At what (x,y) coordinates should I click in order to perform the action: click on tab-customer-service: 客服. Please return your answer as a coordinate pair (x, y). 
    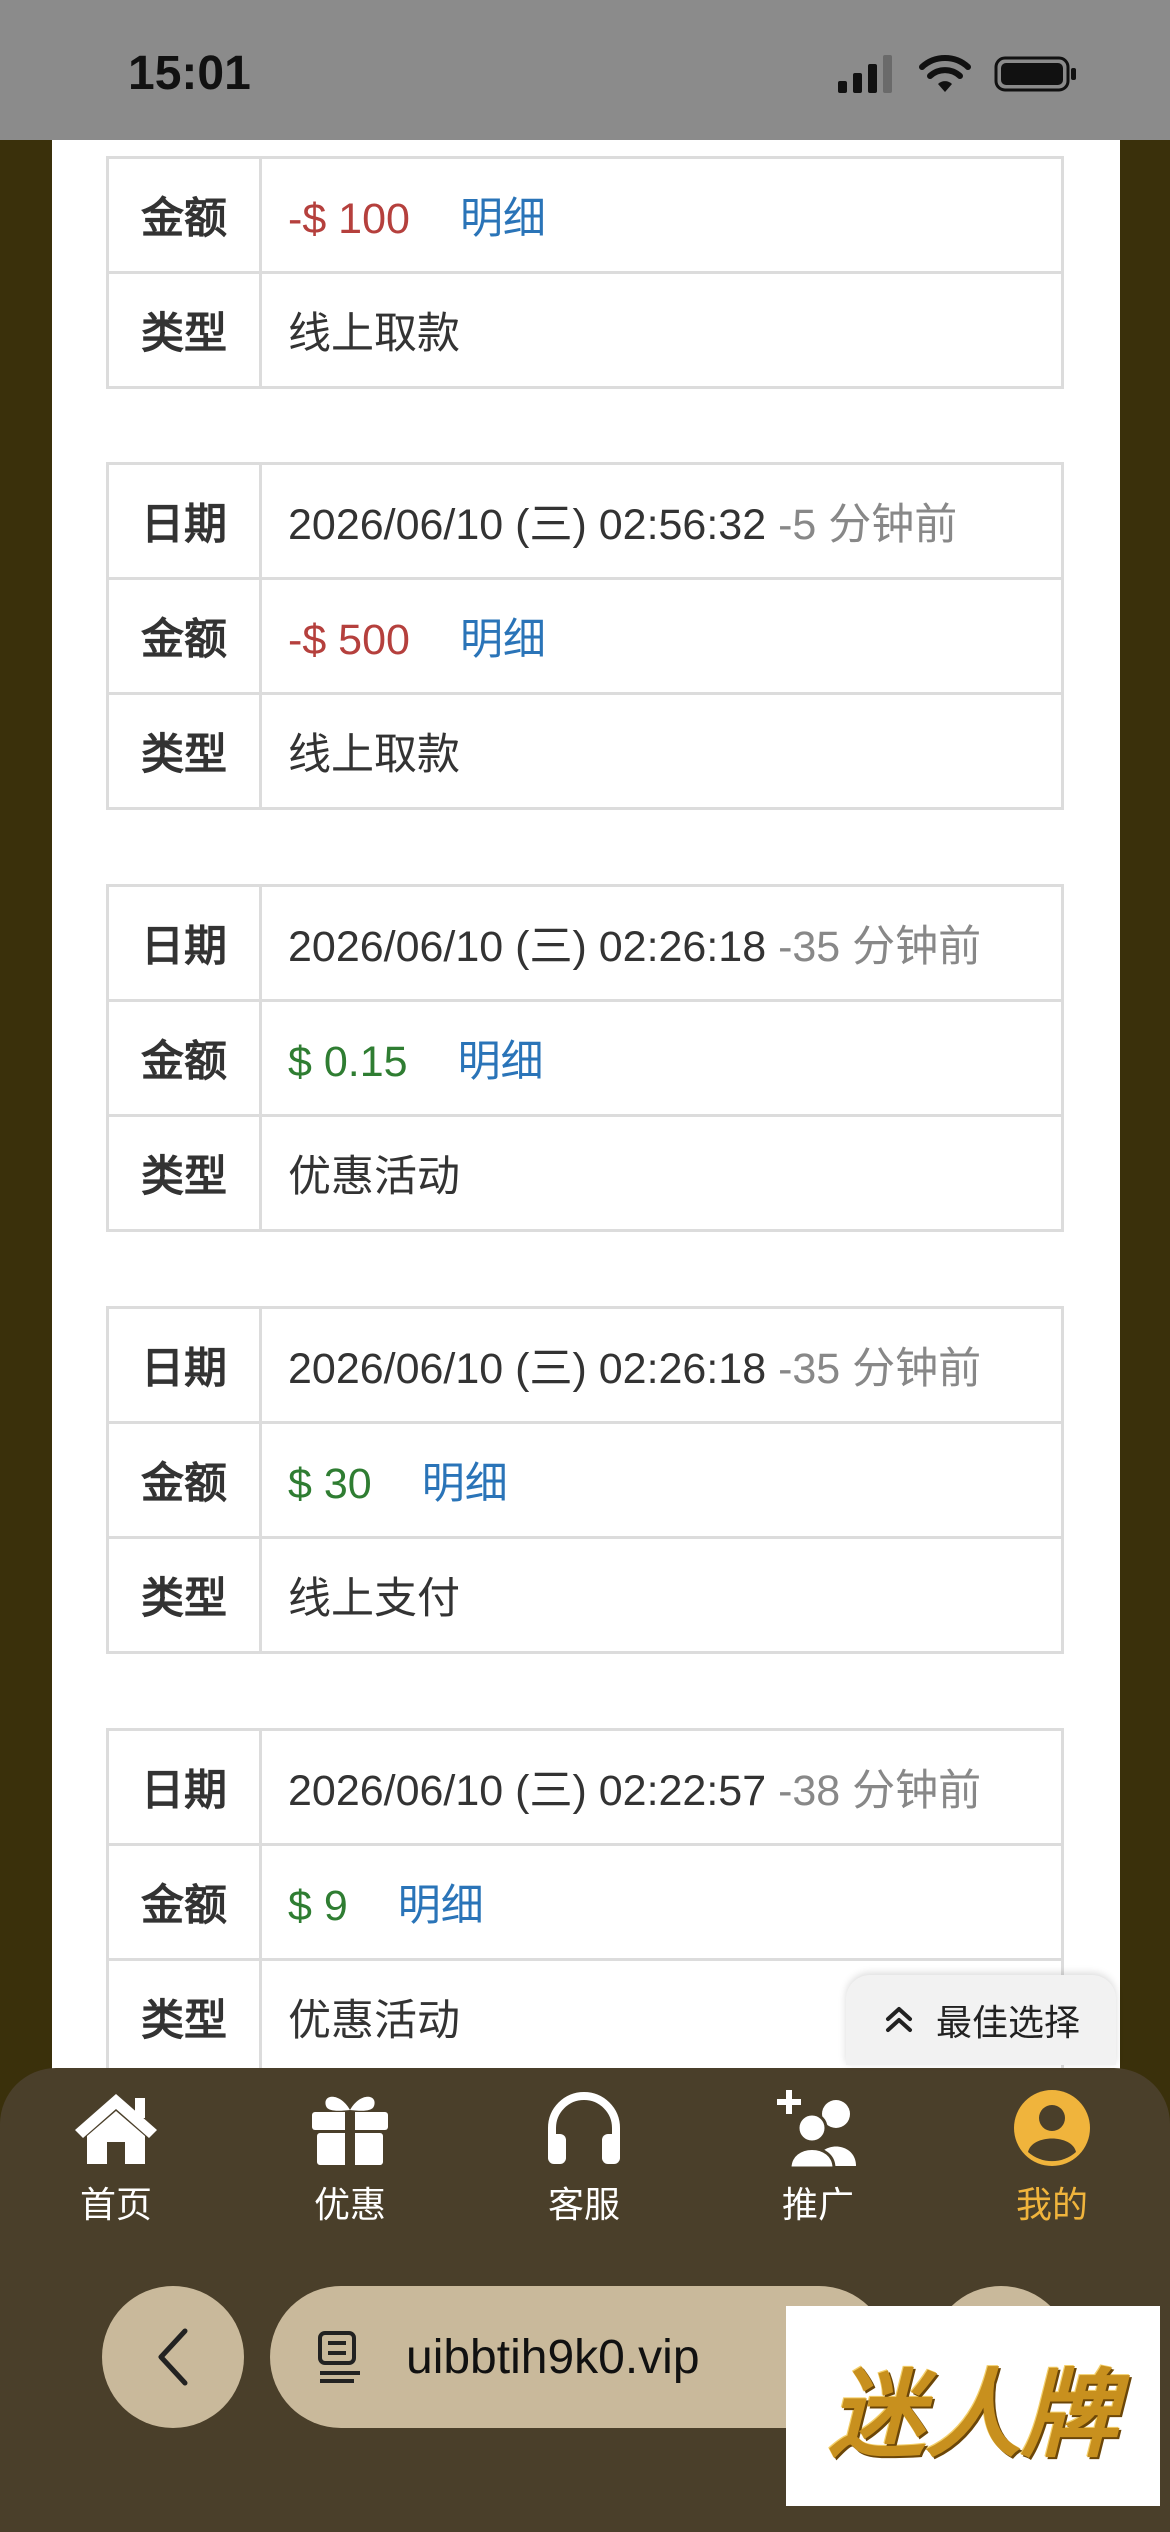
    Looking at the image, I should click on (584, 2166).